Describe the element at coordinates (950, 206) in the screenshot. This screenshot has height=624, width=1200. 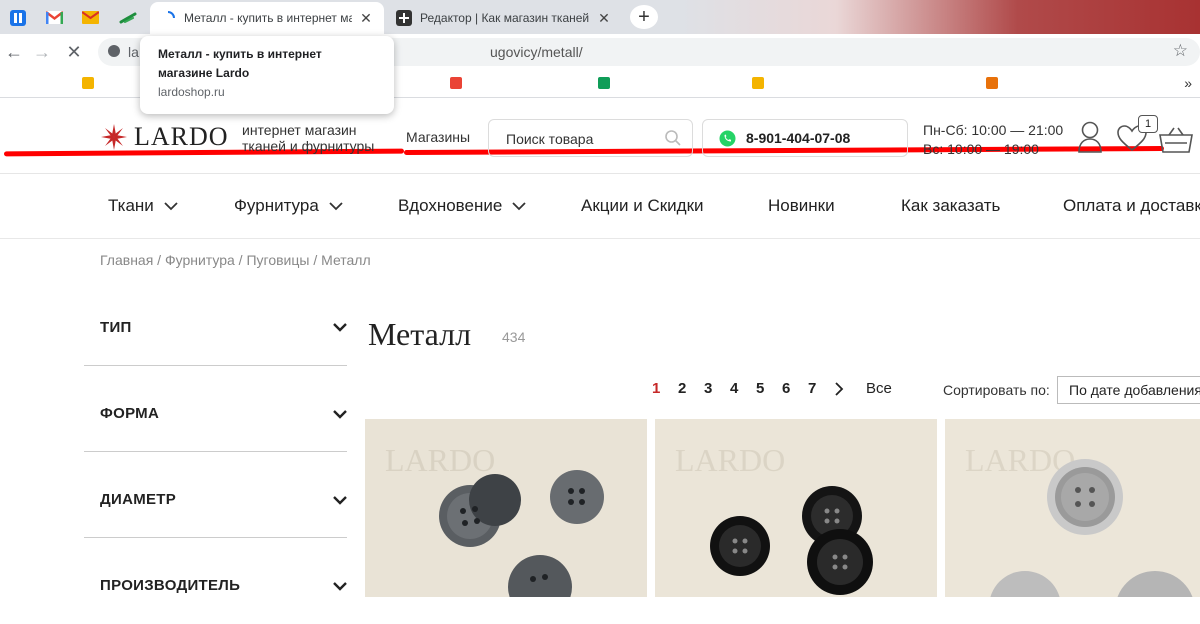
I see `nav-item-how-to-order: Как заказать` at that location.